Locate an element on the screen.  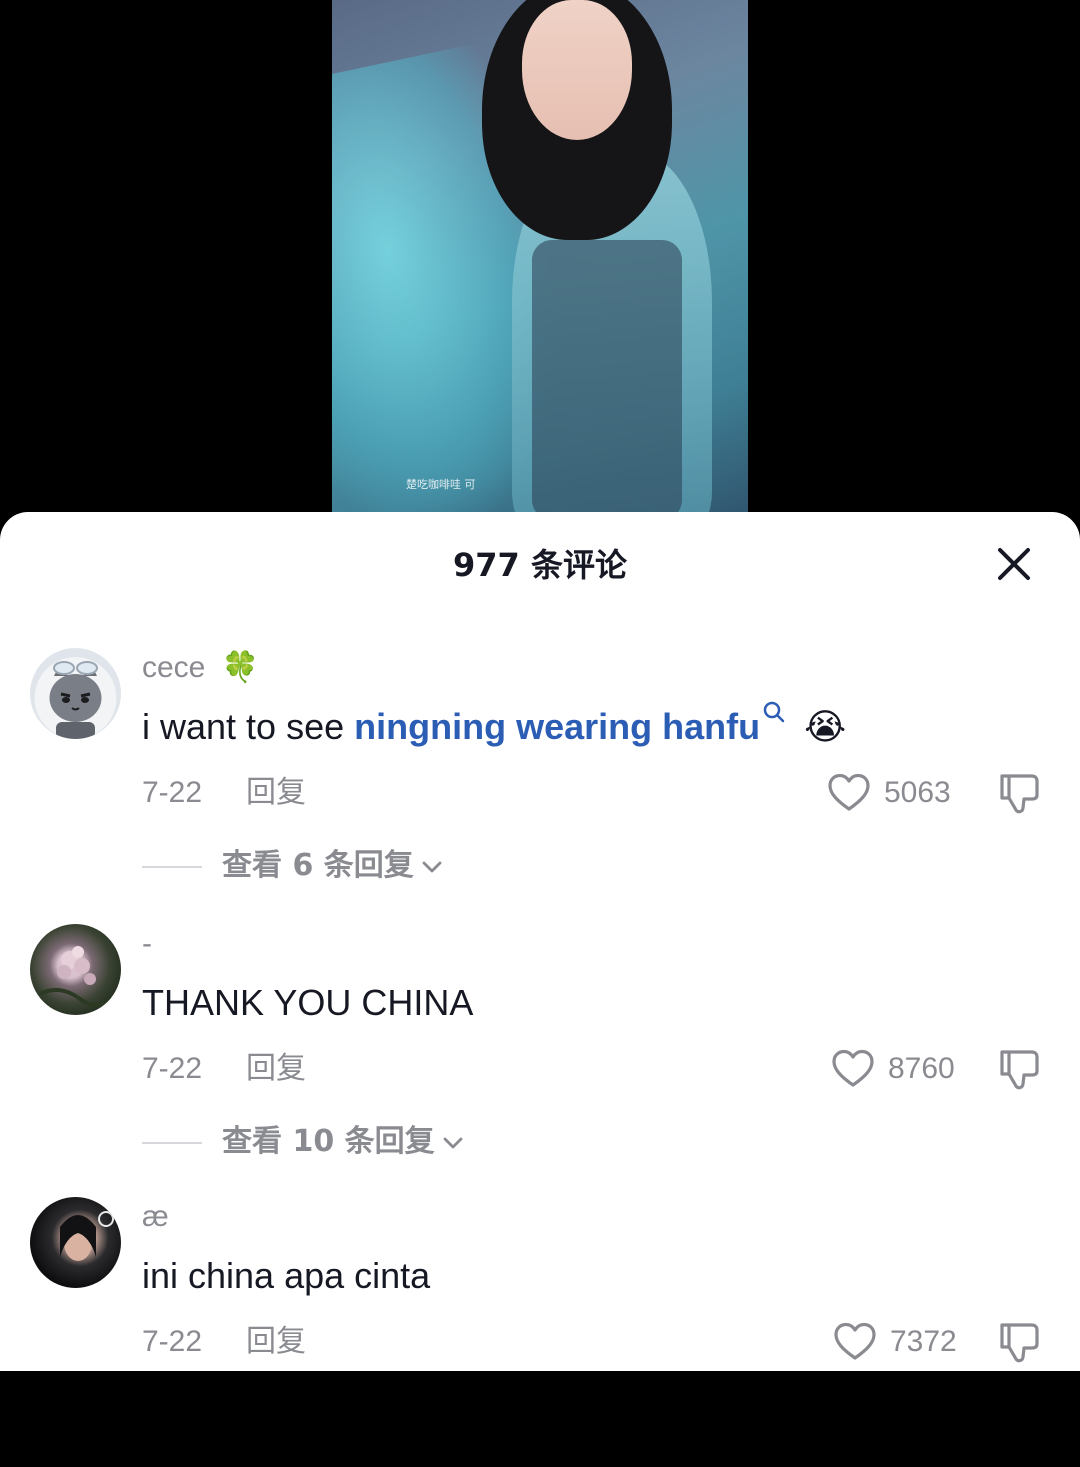
view-replies-label: 查看 10 条回复 is located at coordinates (343, 1142).